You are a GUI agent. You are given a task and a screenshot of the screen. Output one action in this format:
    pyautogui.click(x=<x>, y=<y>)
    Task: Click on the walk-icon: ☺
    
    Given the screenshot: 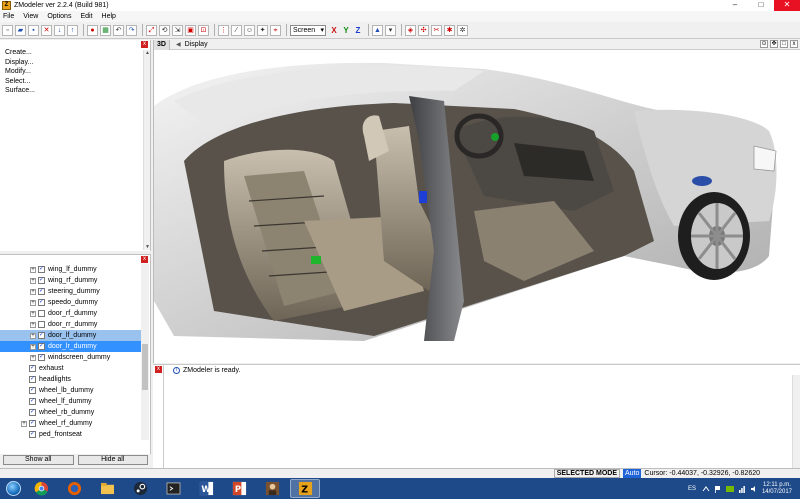 What is the action you would take?
    pyautogui.click(x=249, y=30)
    